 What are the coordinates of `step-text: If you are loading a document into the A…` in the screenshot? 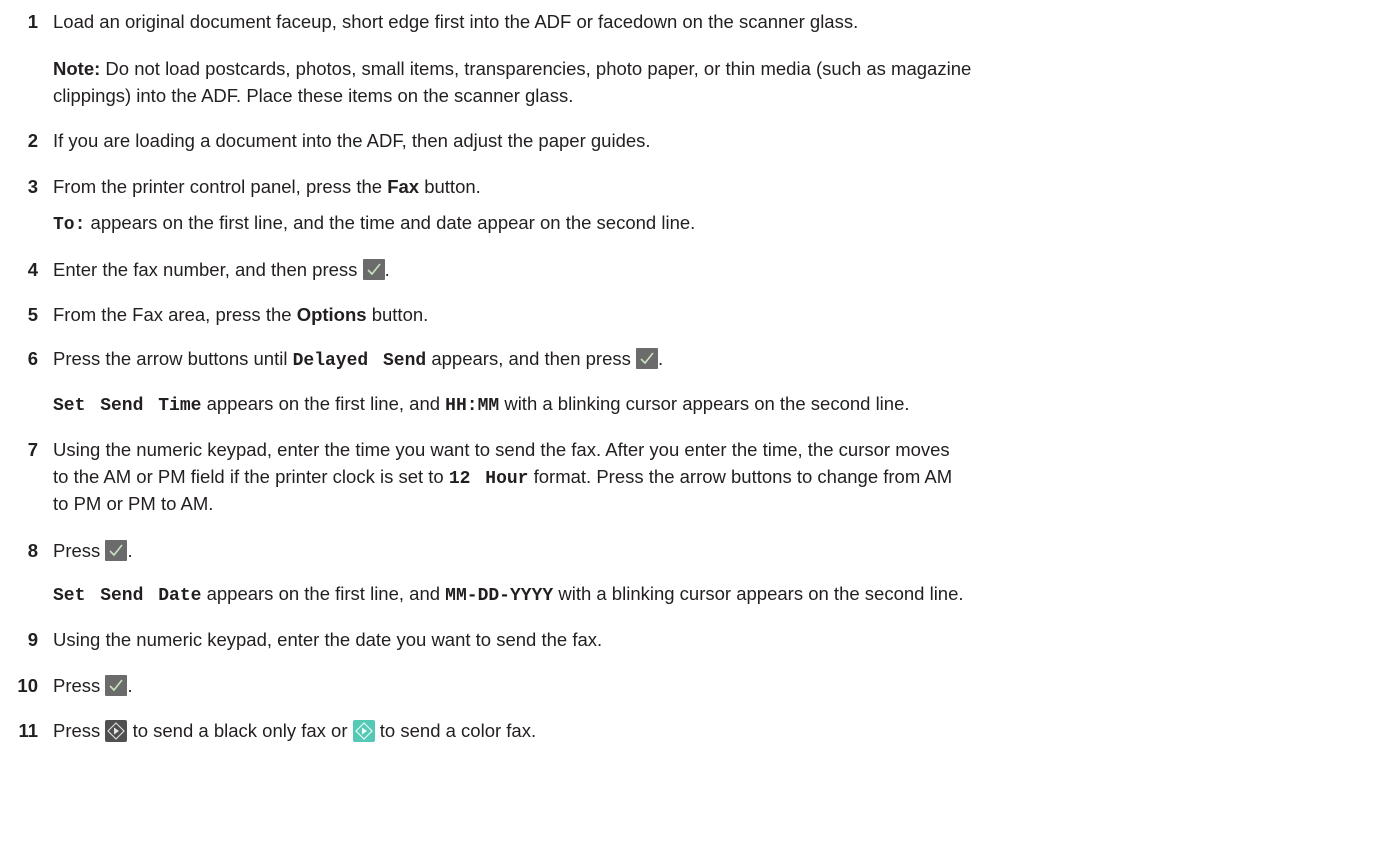 It's located at (352, 140).